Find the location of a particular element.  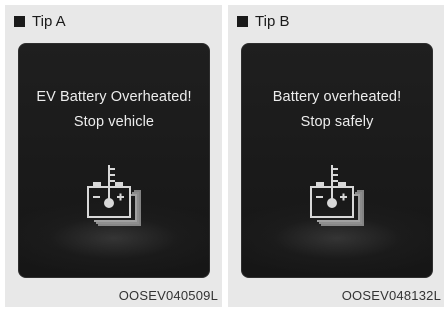

tip-label: Tip B is located at coordinates (263, 21).